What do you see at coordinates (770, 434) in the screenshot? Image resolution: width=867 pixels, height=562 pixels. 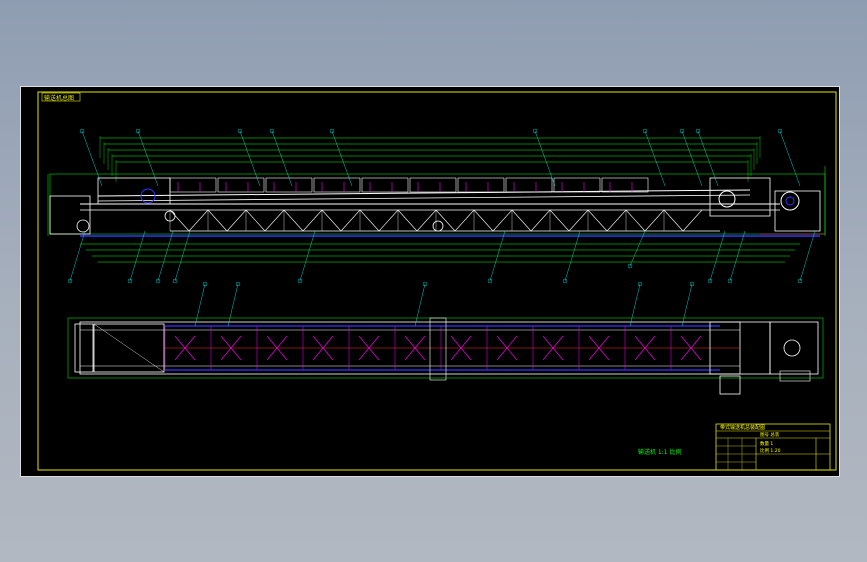 I see `title-block-row2: 图号 总装` at bounding box center [770, 434].